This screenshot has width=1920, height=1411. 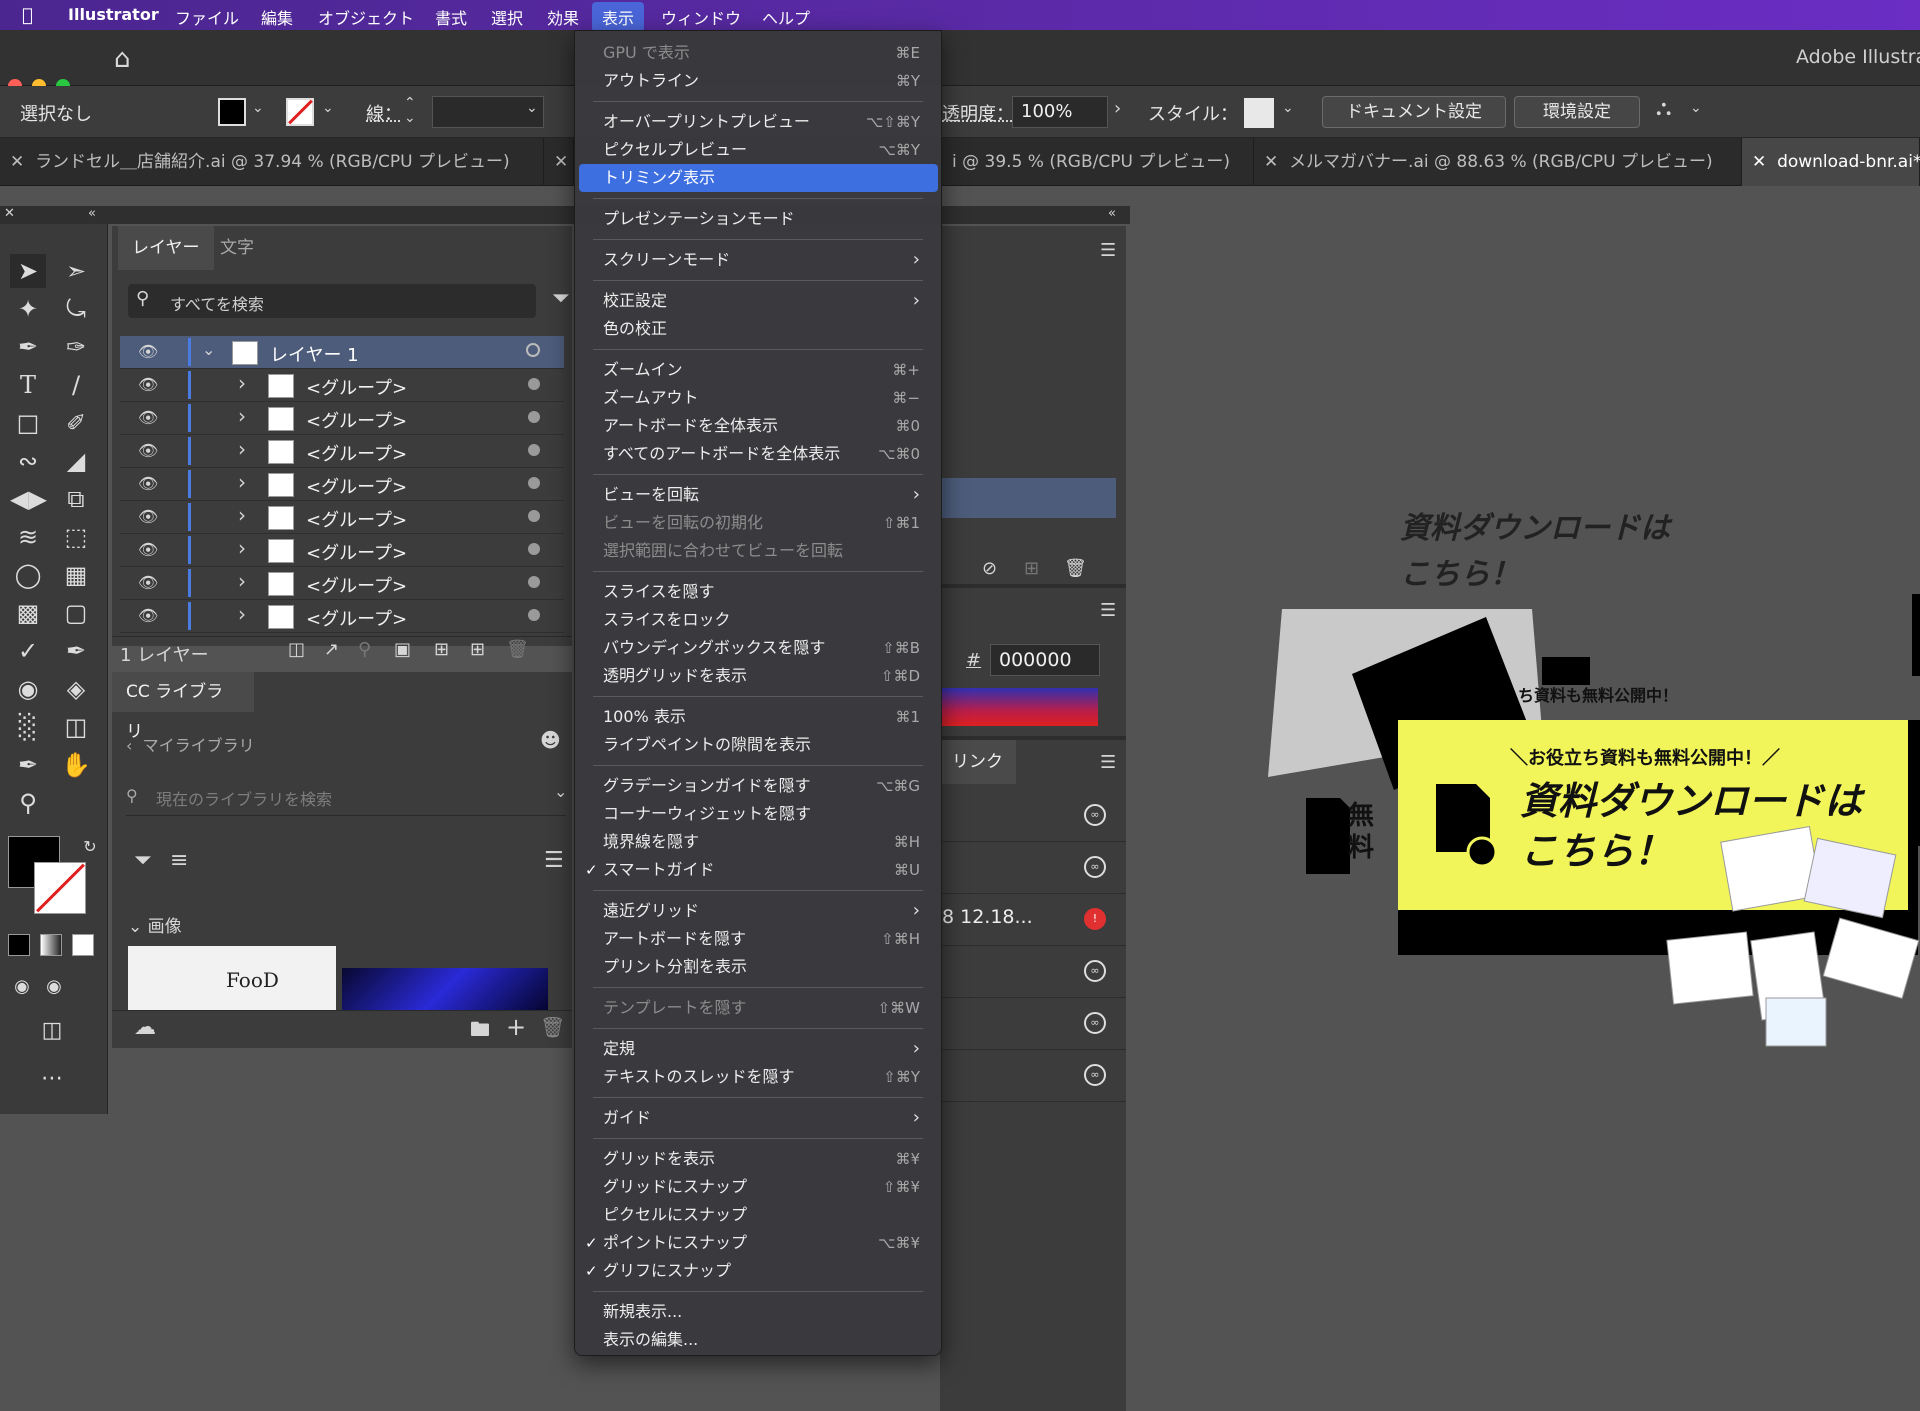 I want to click on free-transform-tool-icon: ⬚, so click(x=76, y=537).